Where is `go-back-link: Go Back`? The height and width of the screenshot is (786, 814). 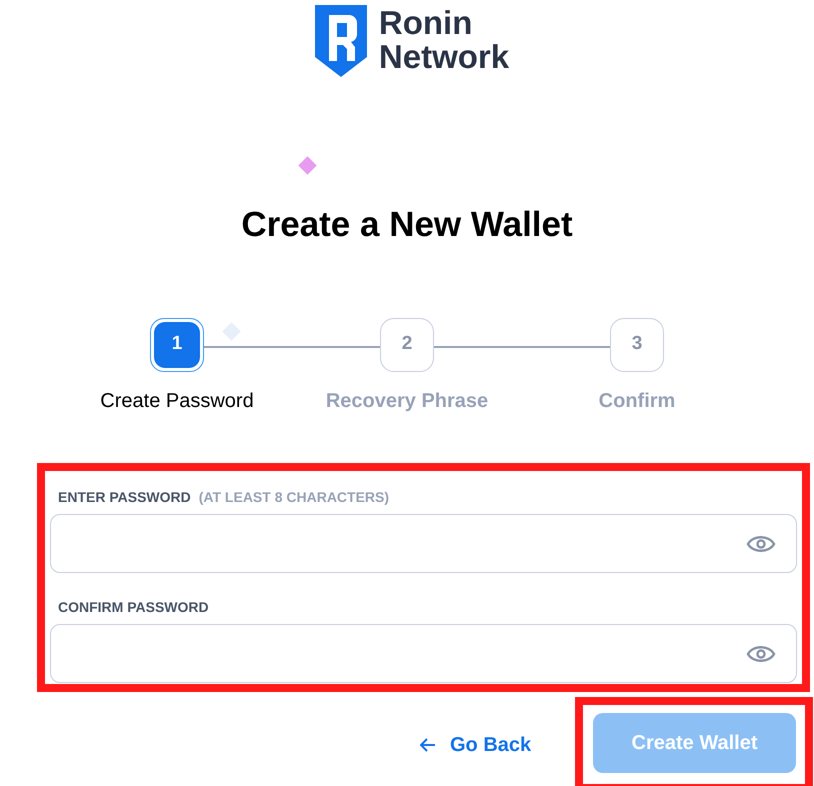
go-back-link: Go Back is located at coordinates (476, 745).